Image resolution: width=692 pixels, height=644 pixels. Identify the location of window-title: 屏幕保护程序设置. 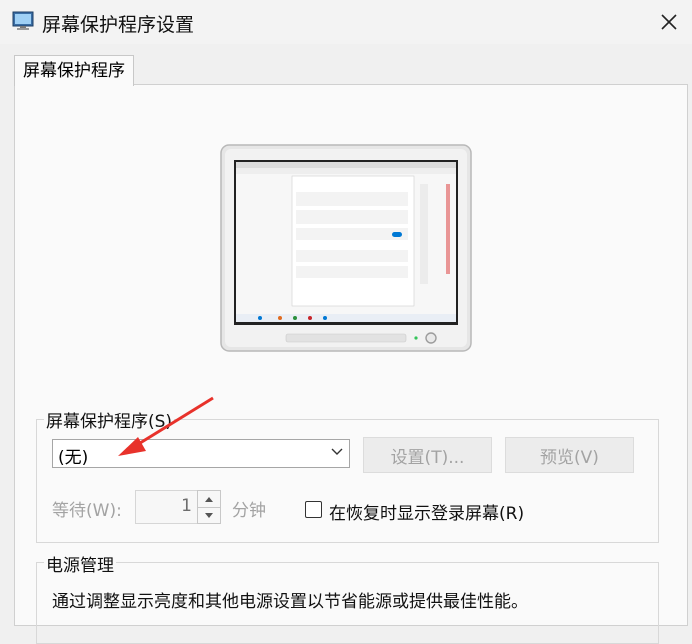
(118, 25).